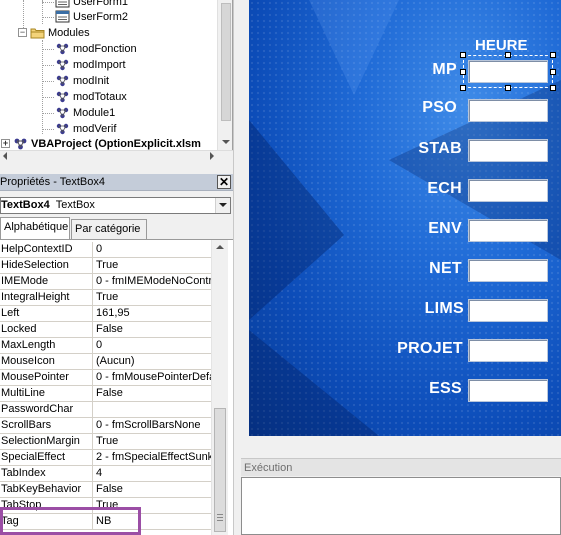 This screenshot has width=561, height=535. I want to click on grip-line, so click(220, 520).